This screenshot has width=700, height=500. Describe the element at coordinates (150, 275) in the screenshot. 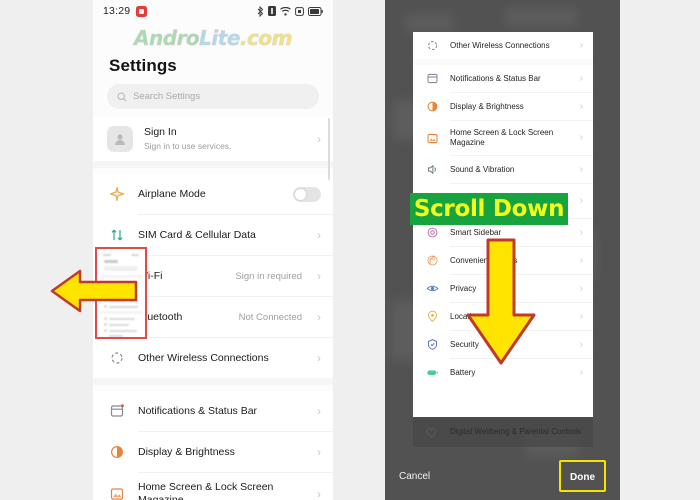

I see `wifi-label: Wi-Fi` at that location.